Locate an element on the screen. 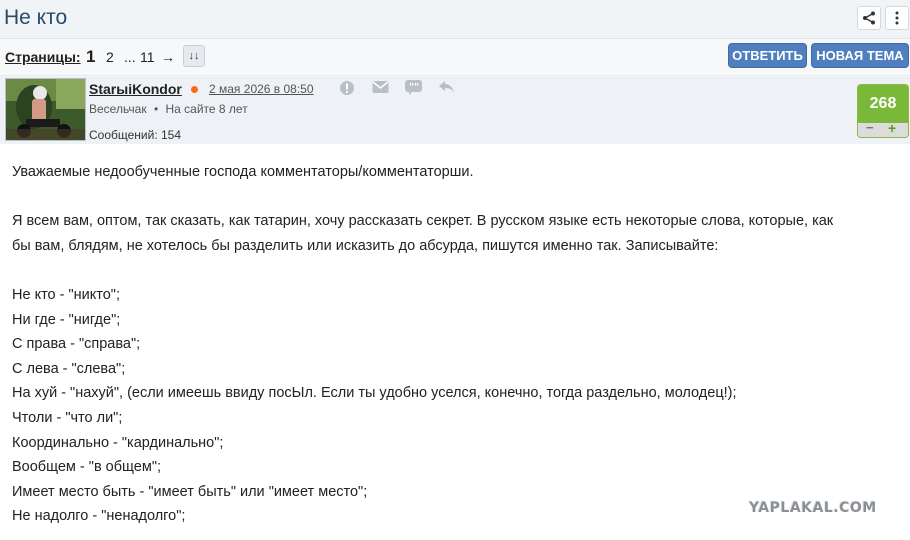  topic-header: Не кто is located at coordinates (455, 19).